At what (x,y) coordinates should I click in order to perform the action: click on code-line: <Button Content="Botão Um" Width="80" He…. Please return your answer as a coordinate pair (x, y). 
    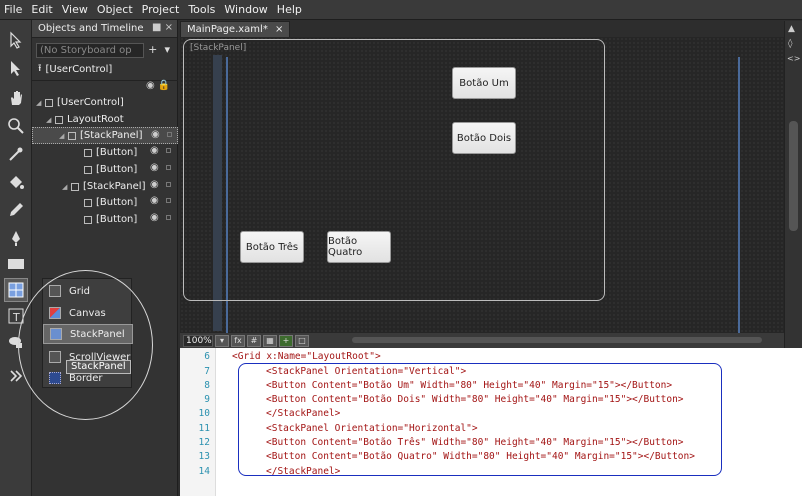
    Looking at the image, I should click on (469, 385).